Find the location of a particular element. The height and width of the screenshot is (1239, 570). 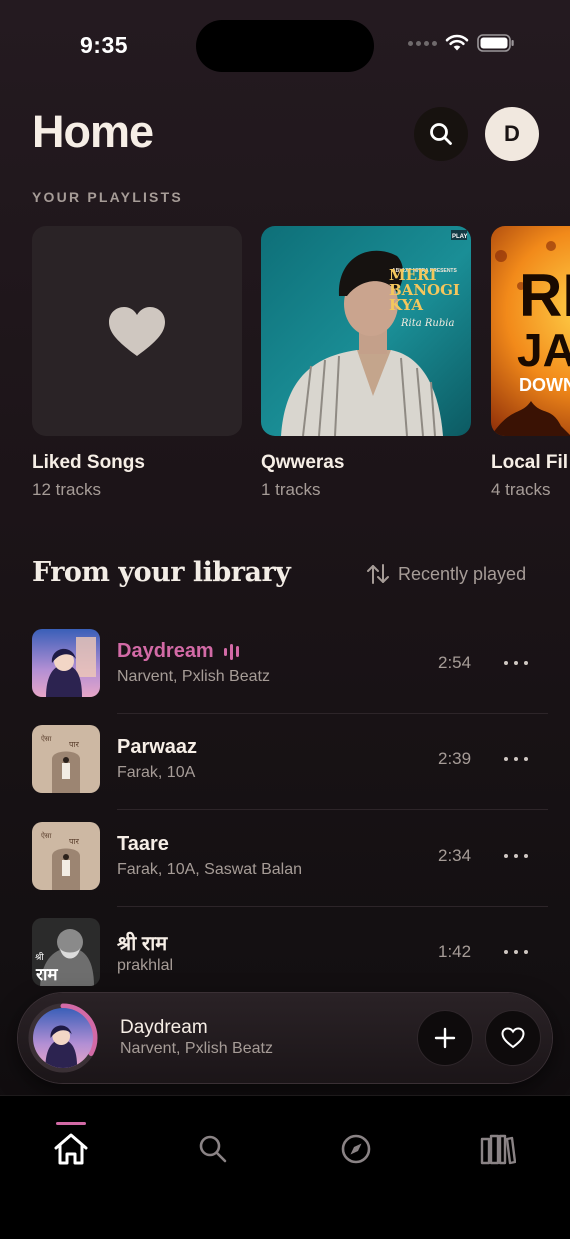

playlist-cover-art: RI JAT DOWNLO is located at coordinates (530, 331).